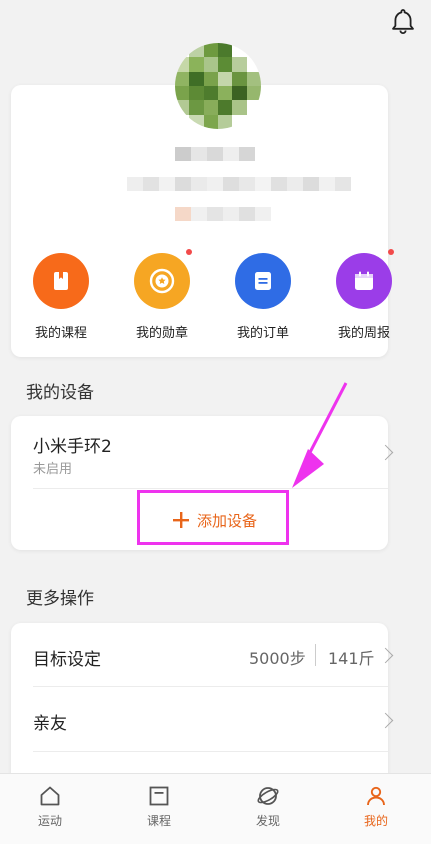 The height and width of the screenshot is (844, 431). What do you see at coordinates (163, 279) in the screenshot?
I see `medal-icon` at bounding box center [163, 279].